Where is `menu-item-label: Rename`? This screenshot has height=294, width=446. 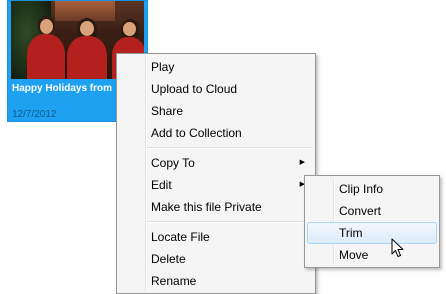
menu-item-label: Rename is located at coordinates (174, 281).